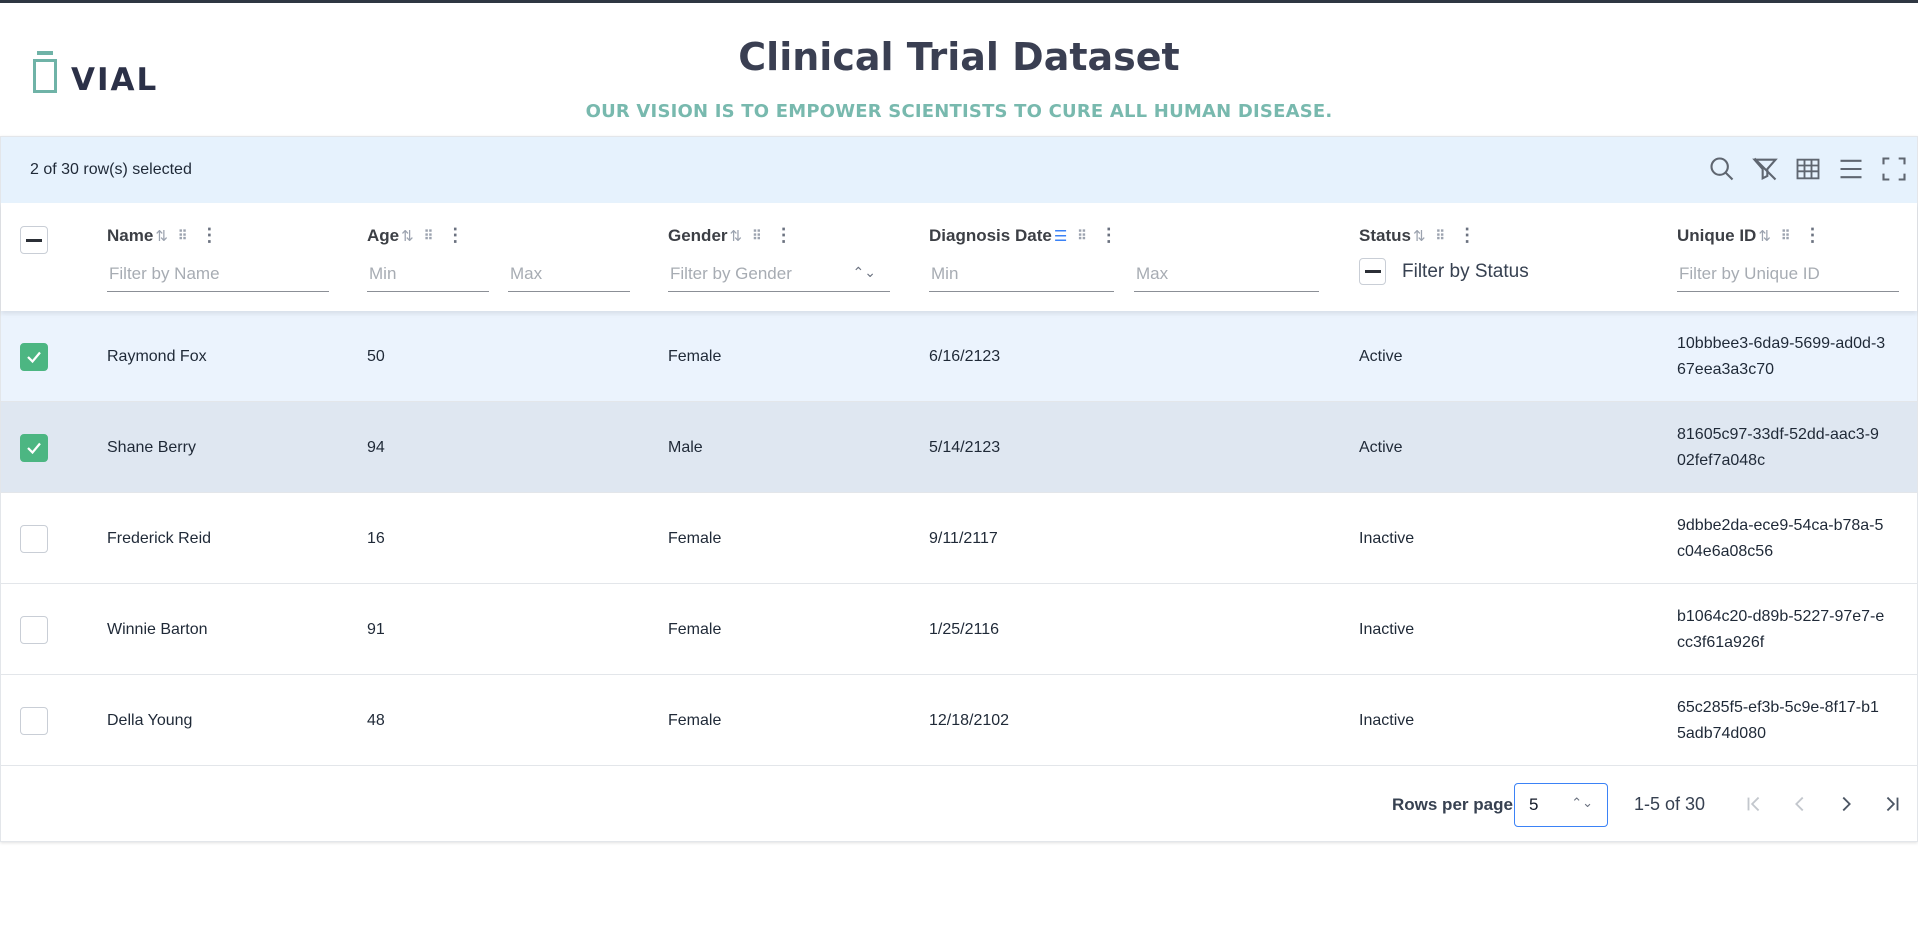 The width and height of the screenshot is (1918, 946). What do you see at coordinates (376, 356) in the screenshot?
I see `cell-age: 50` at bounding box center [376, 356].